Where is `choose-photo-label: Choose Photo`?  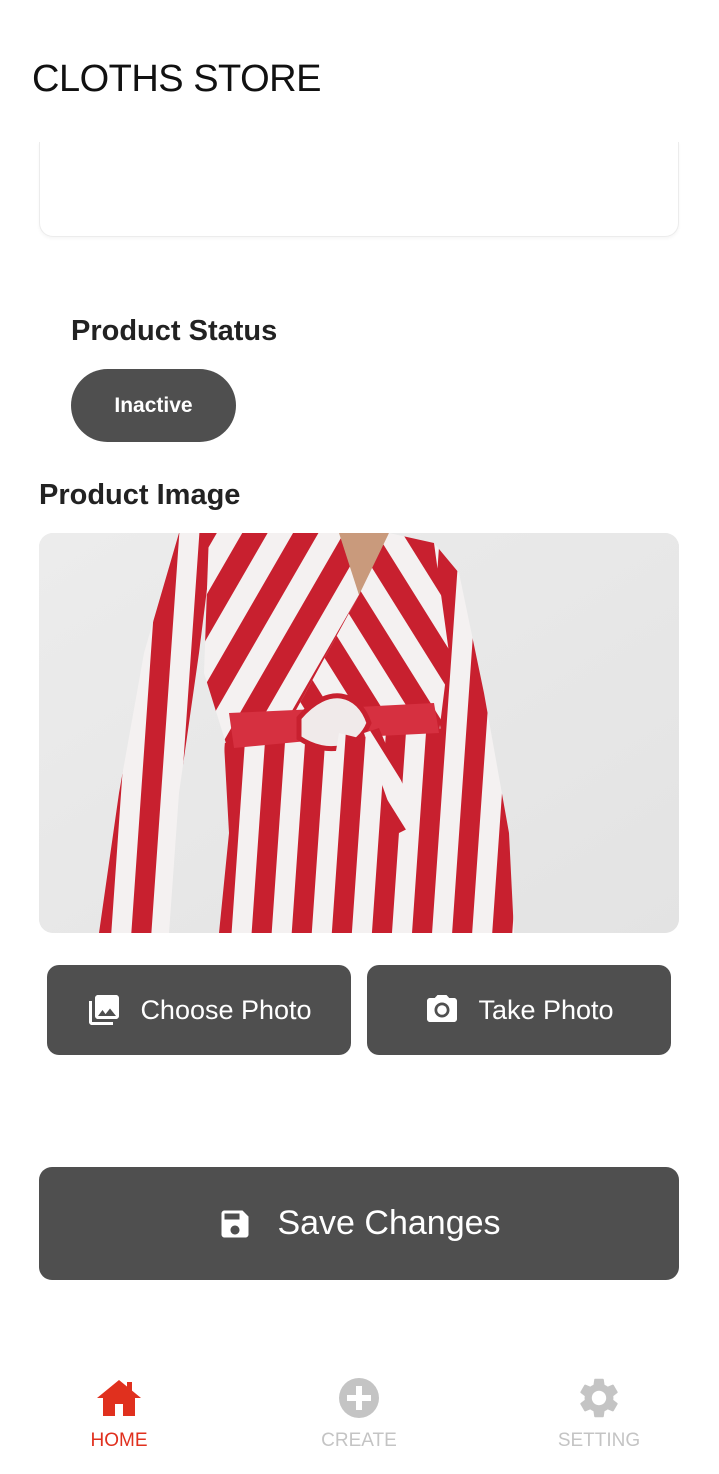
choose-photo-label: Choose Photo is located at coordinates (226, 1009).